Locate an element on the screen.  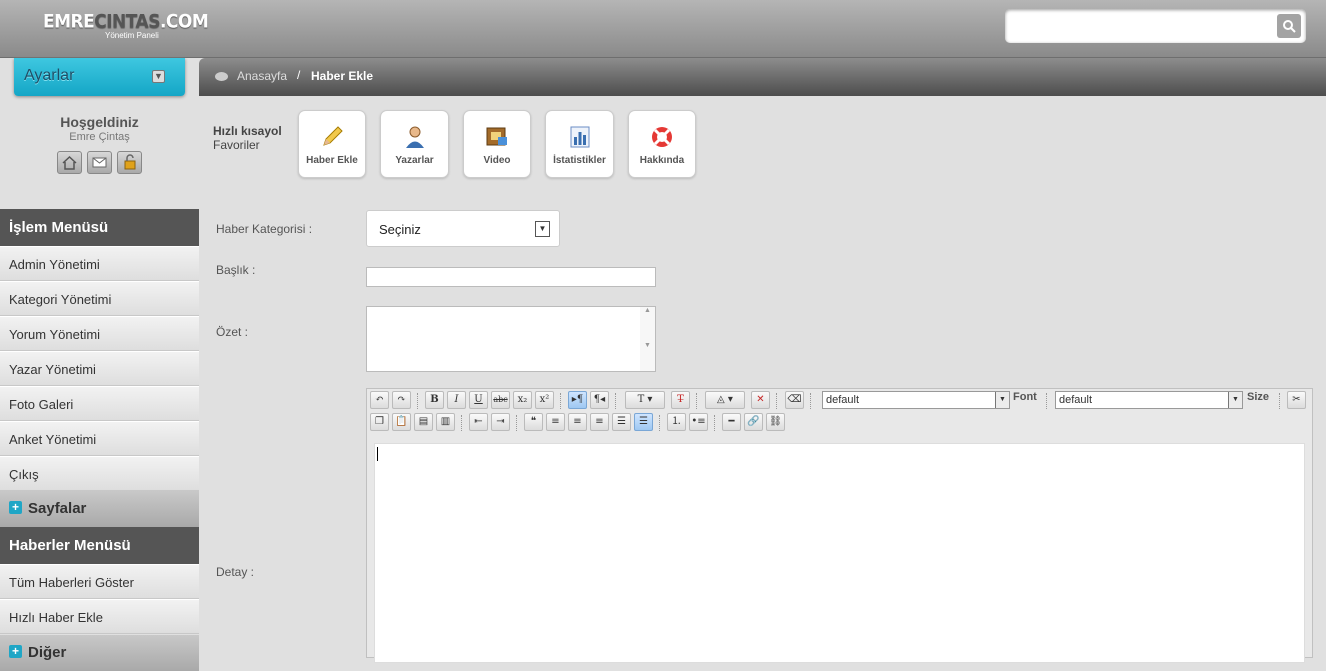
quick-istatistikler-button: İstatistikler is located at coordinates (579, 144).